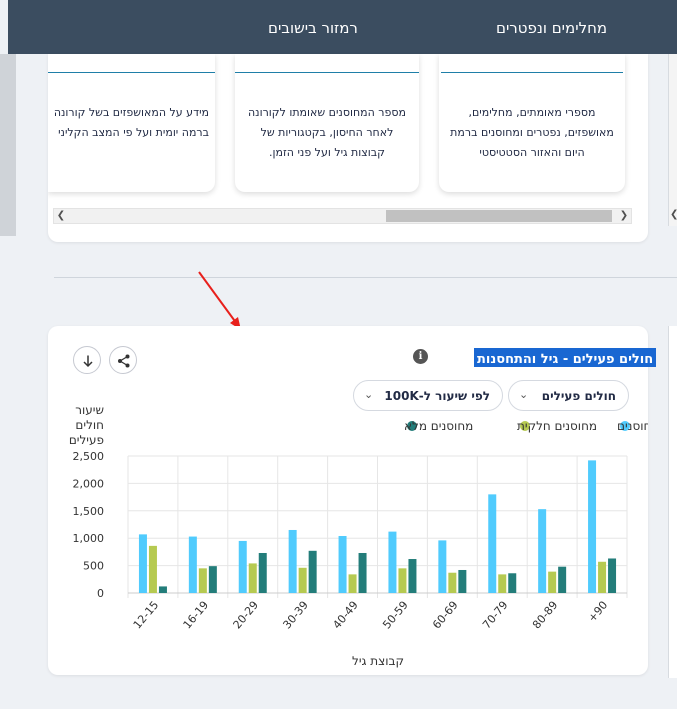  Describe the element at coordinates (438, 426) in the screenshot. I see `legend-label: מחוסנים מלא` at that location.